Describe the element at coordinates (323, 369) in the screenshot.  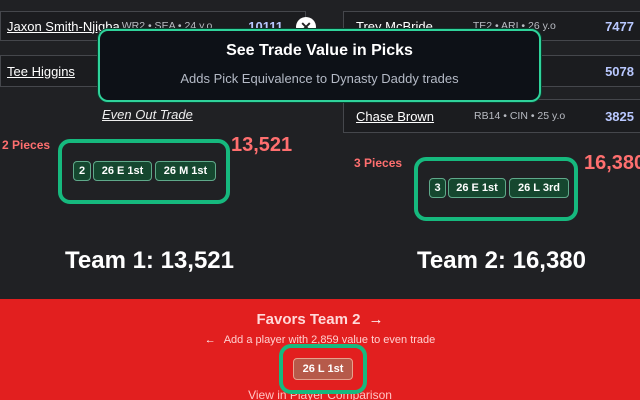
I see `suggested-pick-chip: 26 L 1st` at that location.